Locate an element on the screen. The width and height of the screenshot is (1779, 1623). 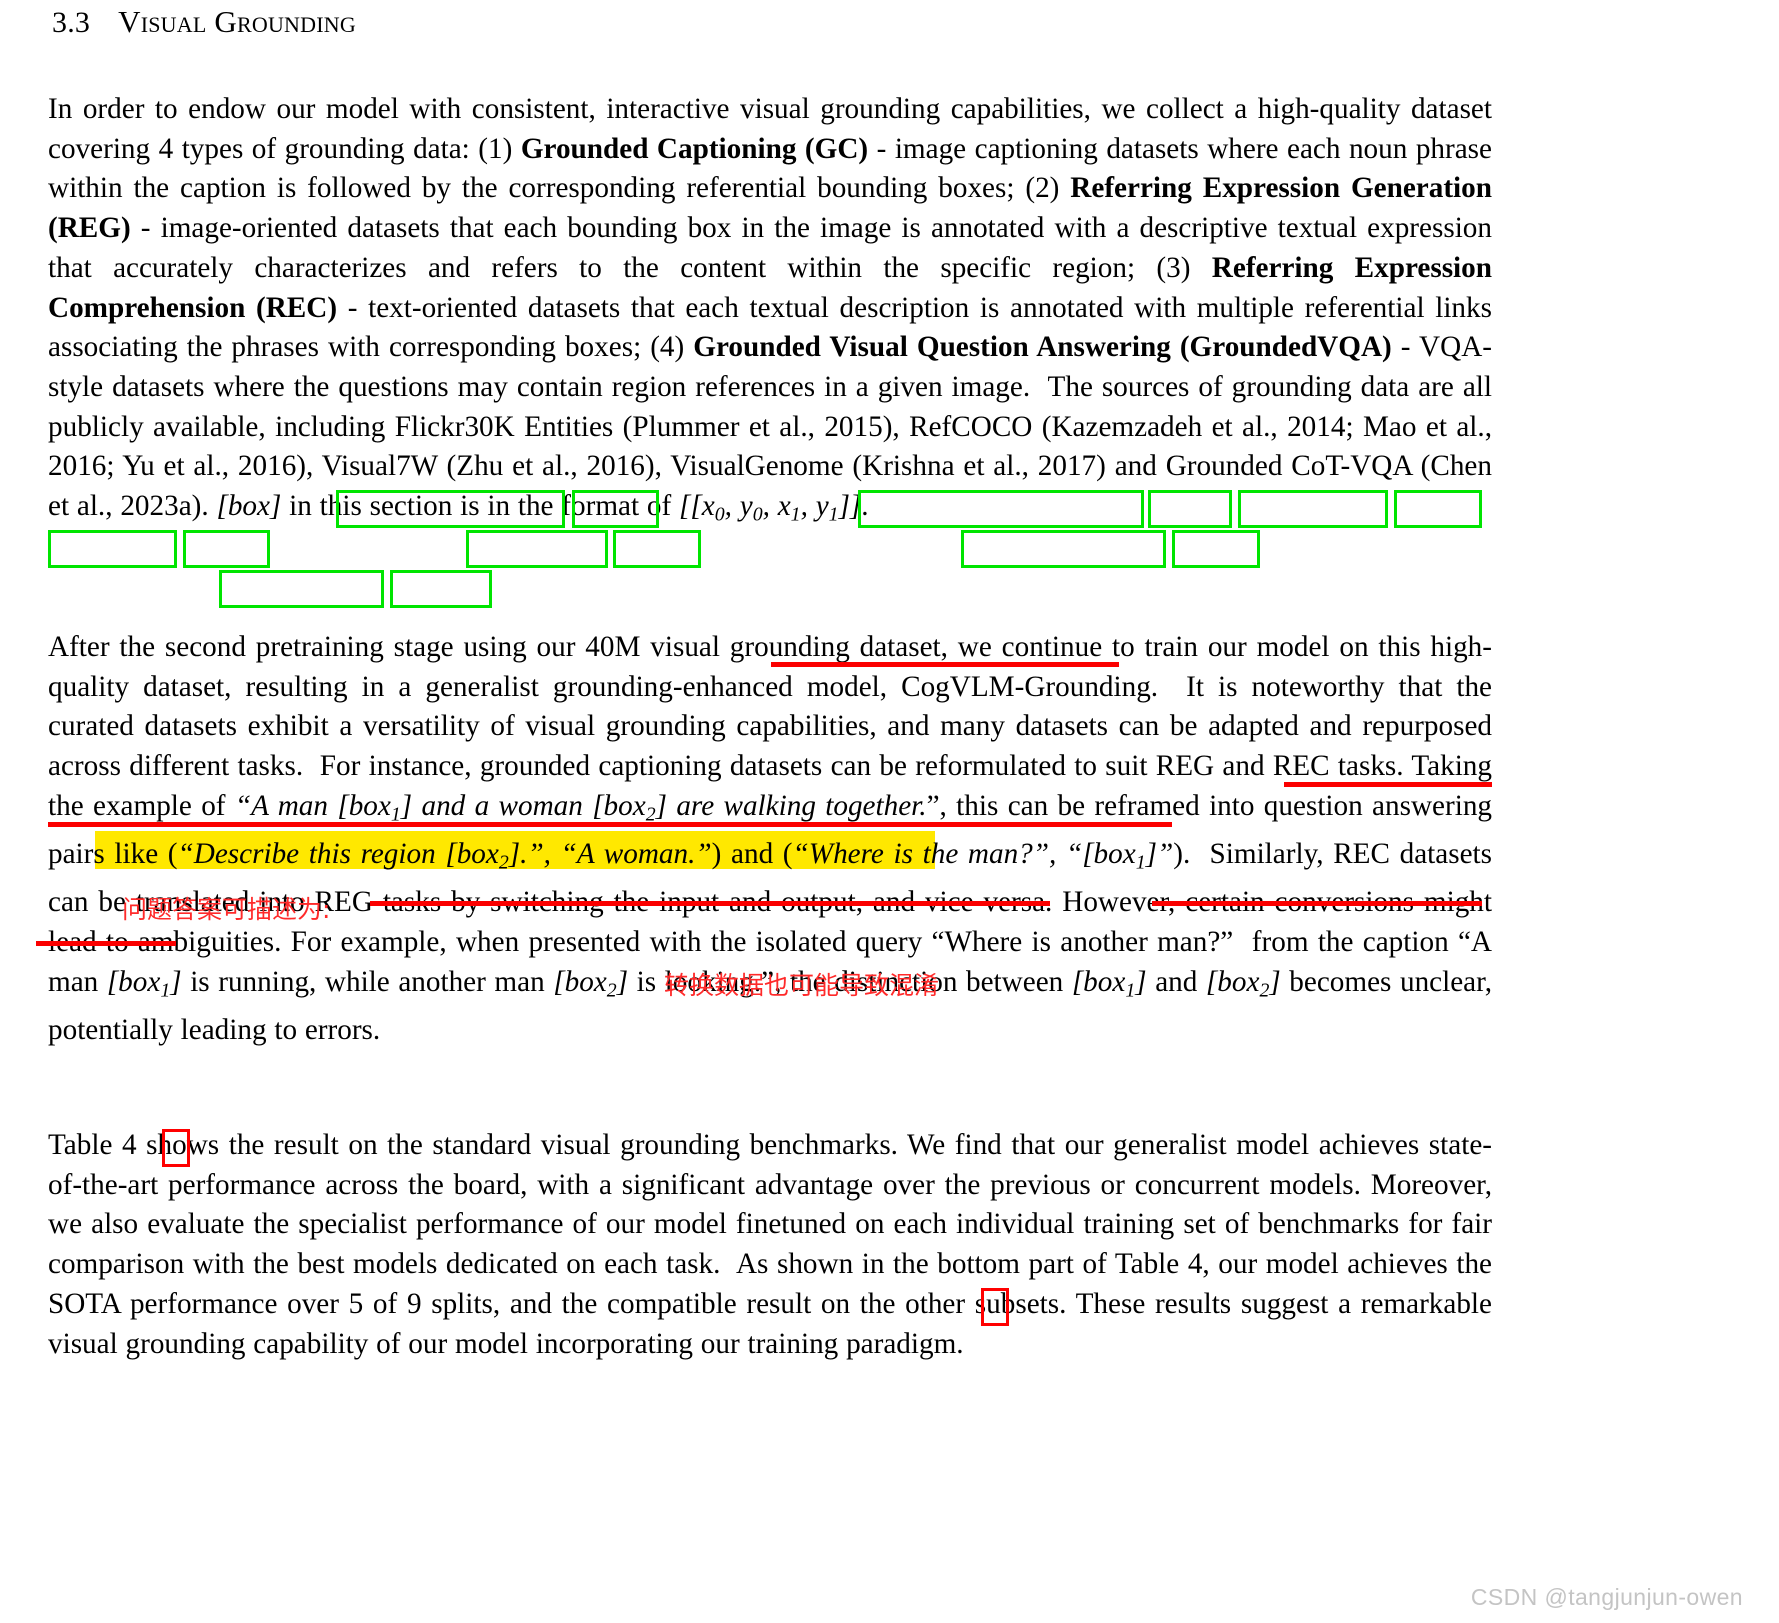
citation-box-yu-year is located at coordinates (226, 549).